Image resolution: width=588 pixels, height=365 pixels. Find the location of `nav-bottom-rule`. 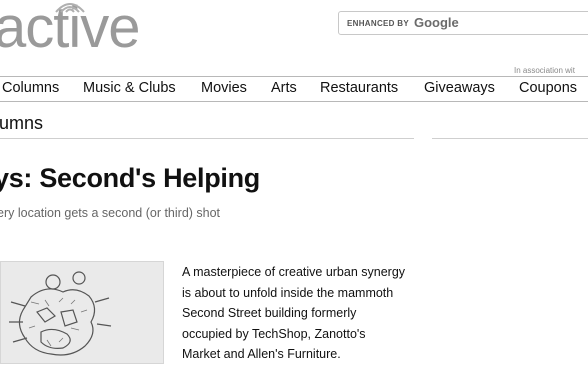

nav-bottom-rule is located at coordinates (294, 101).